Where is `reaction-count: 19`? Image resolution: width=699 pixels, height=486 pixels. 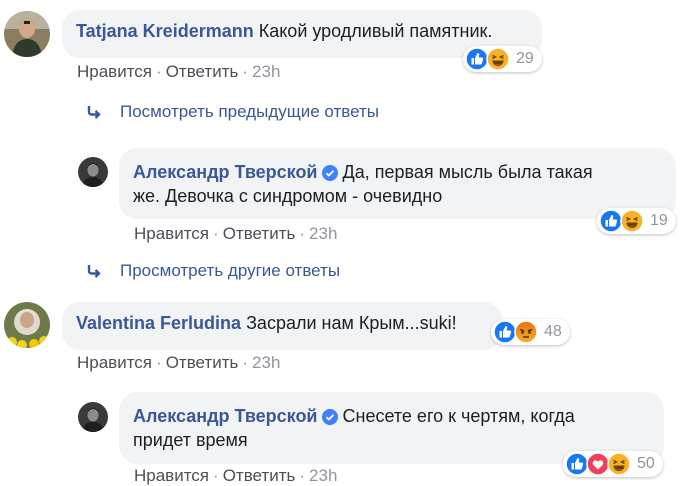 reaction-count: 19 is located at coordinates (659, 220).